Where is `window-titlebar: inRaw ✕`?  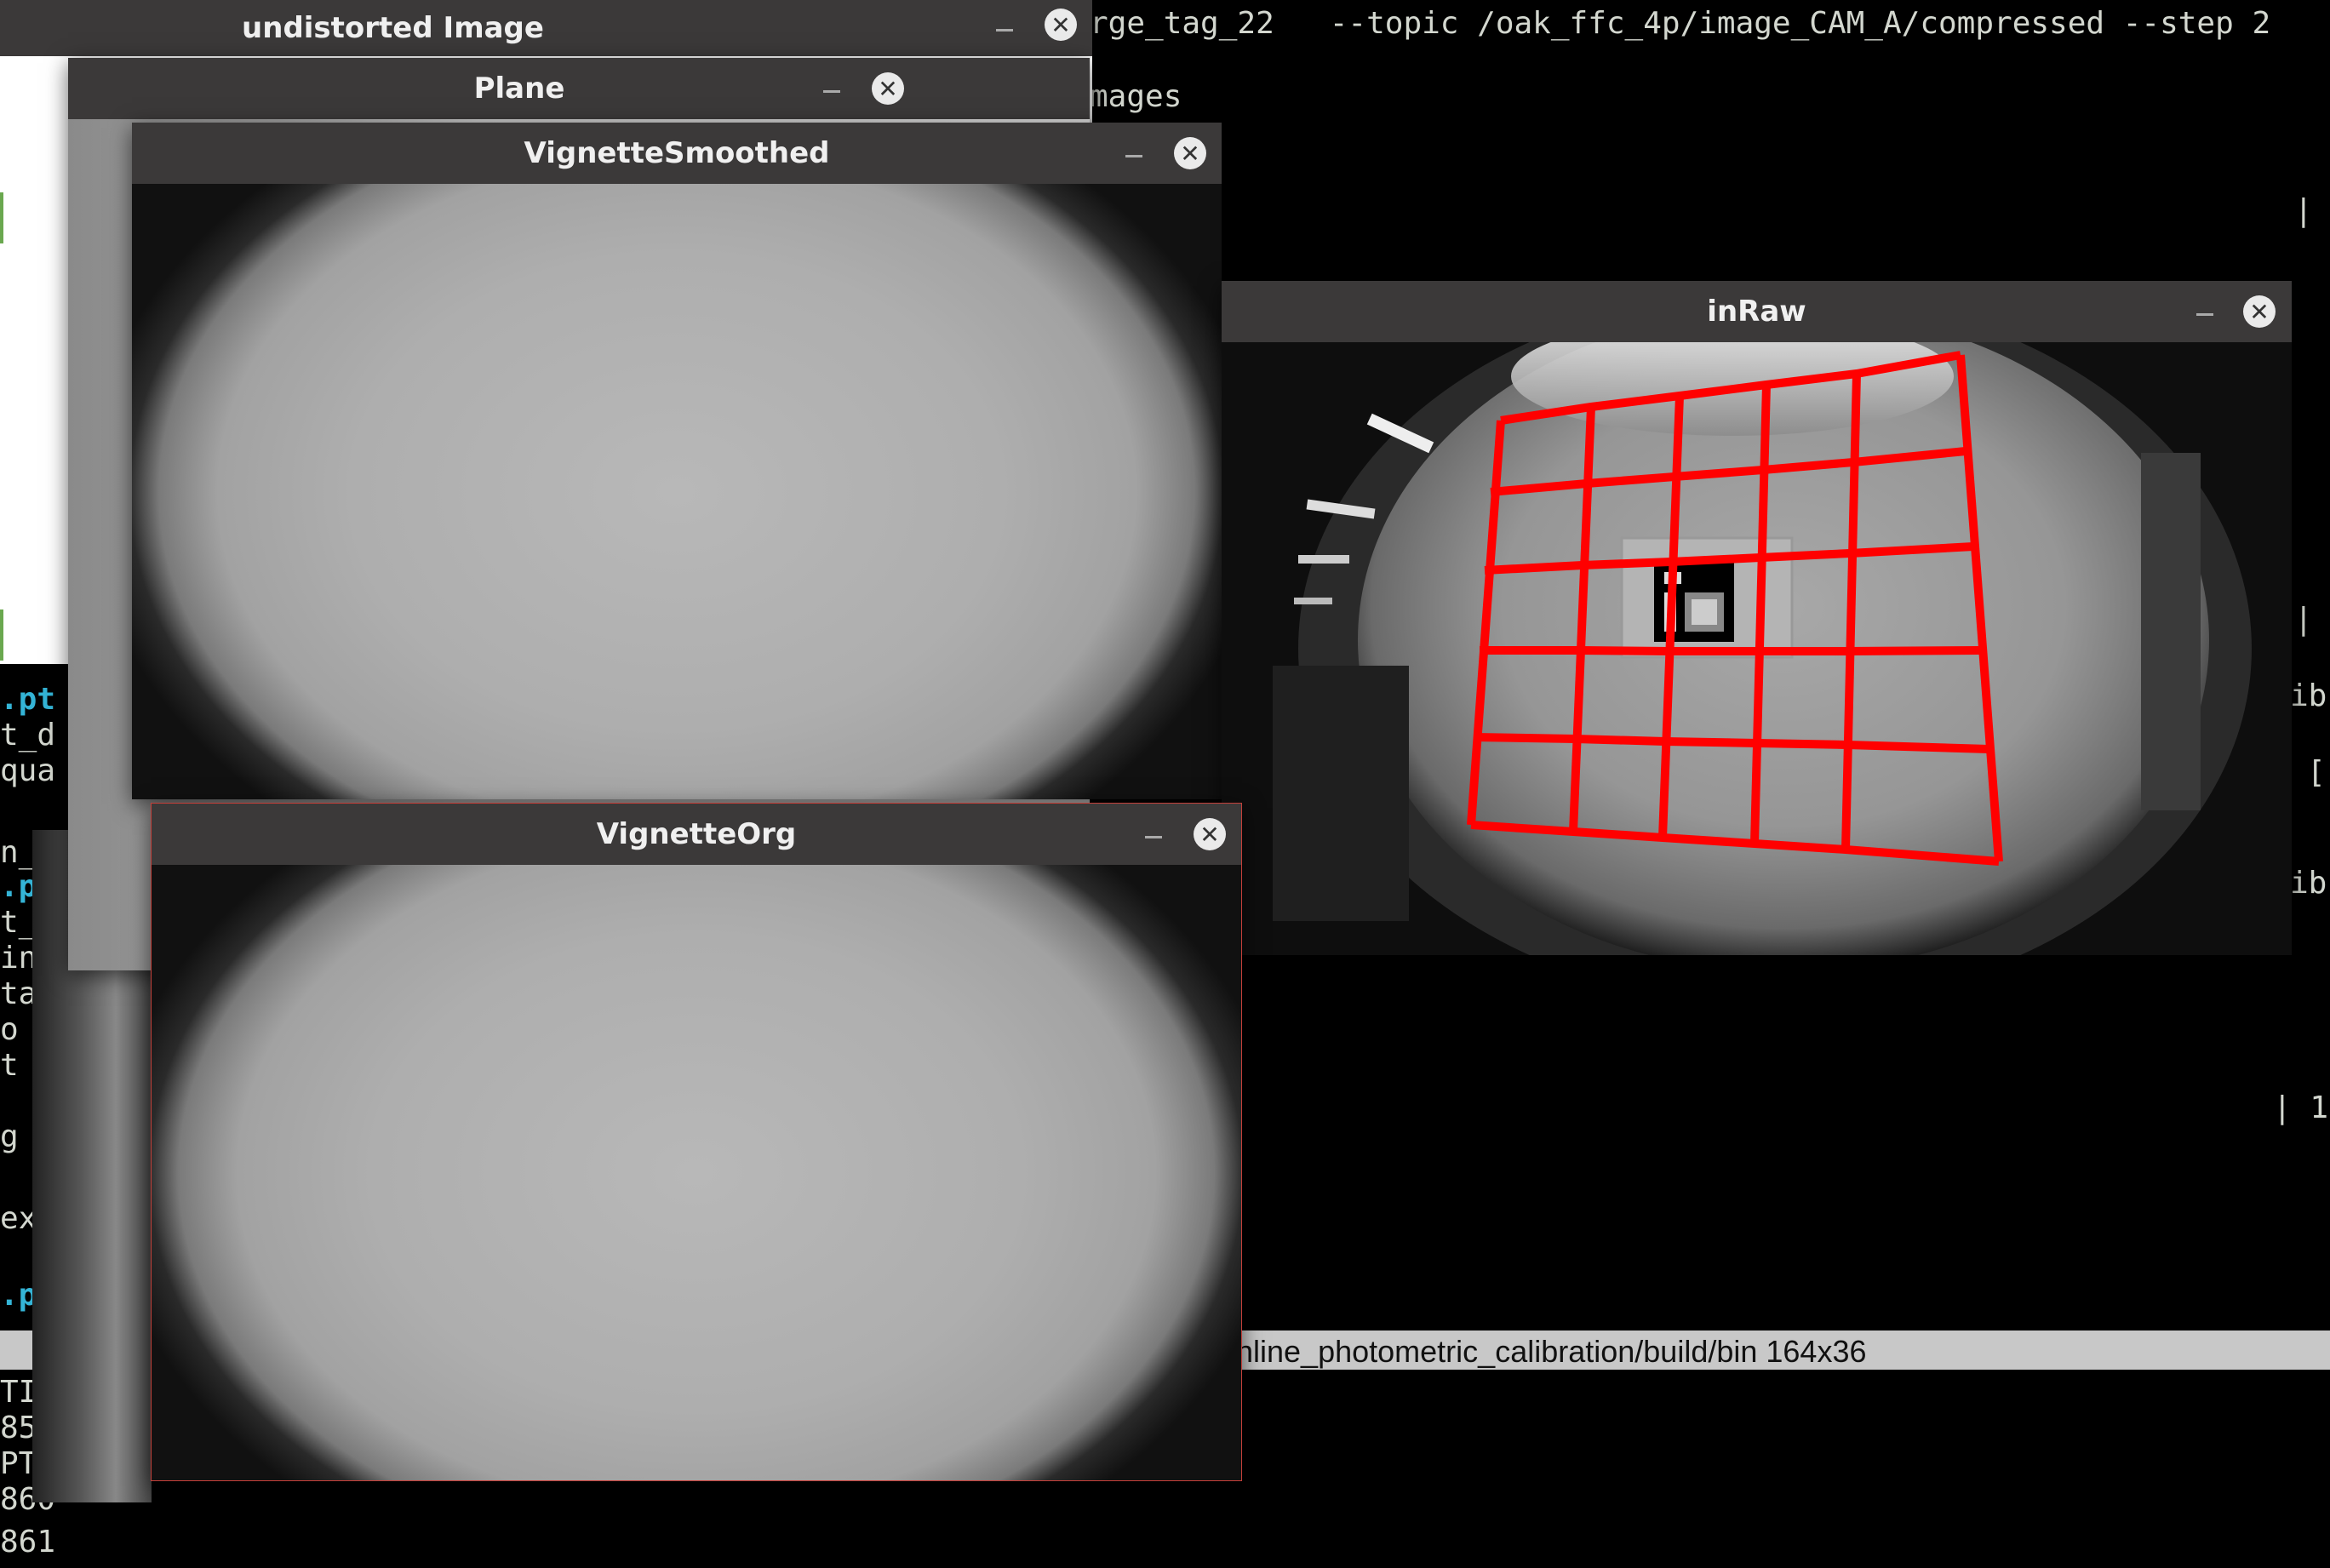 window-titlebar: inRaw ✕ is located at coordinates (1757, 311).